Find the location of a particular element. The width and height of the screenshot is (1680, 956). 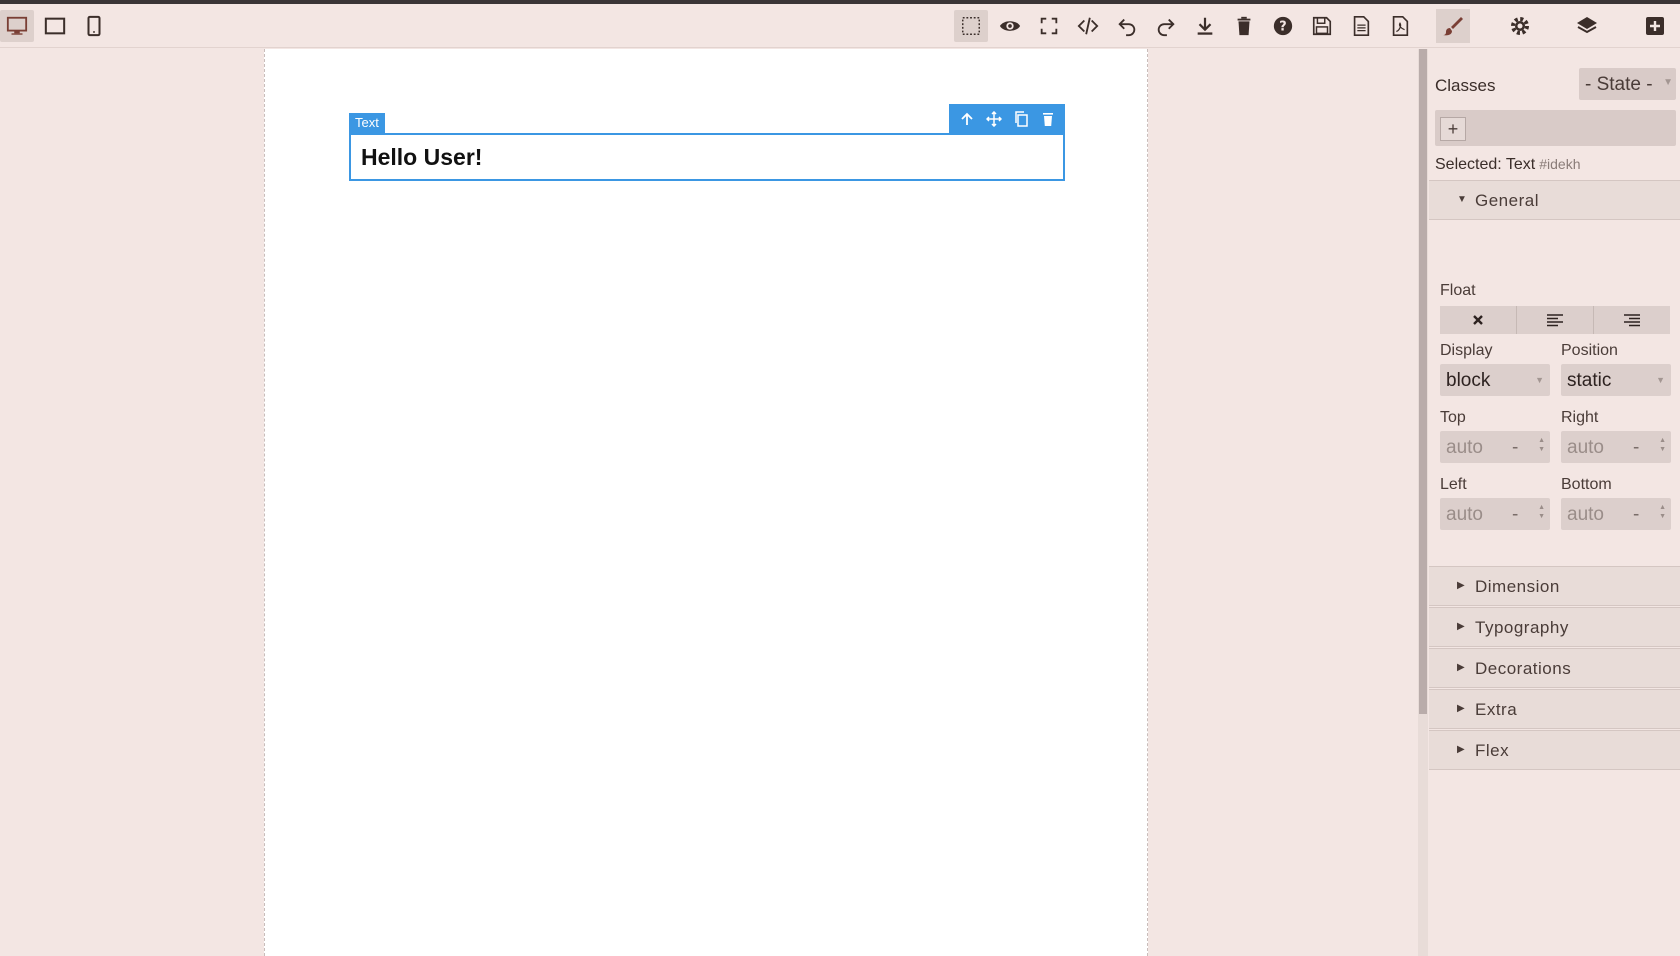

top-toolbar: ? is located at coordinates (714, 26).